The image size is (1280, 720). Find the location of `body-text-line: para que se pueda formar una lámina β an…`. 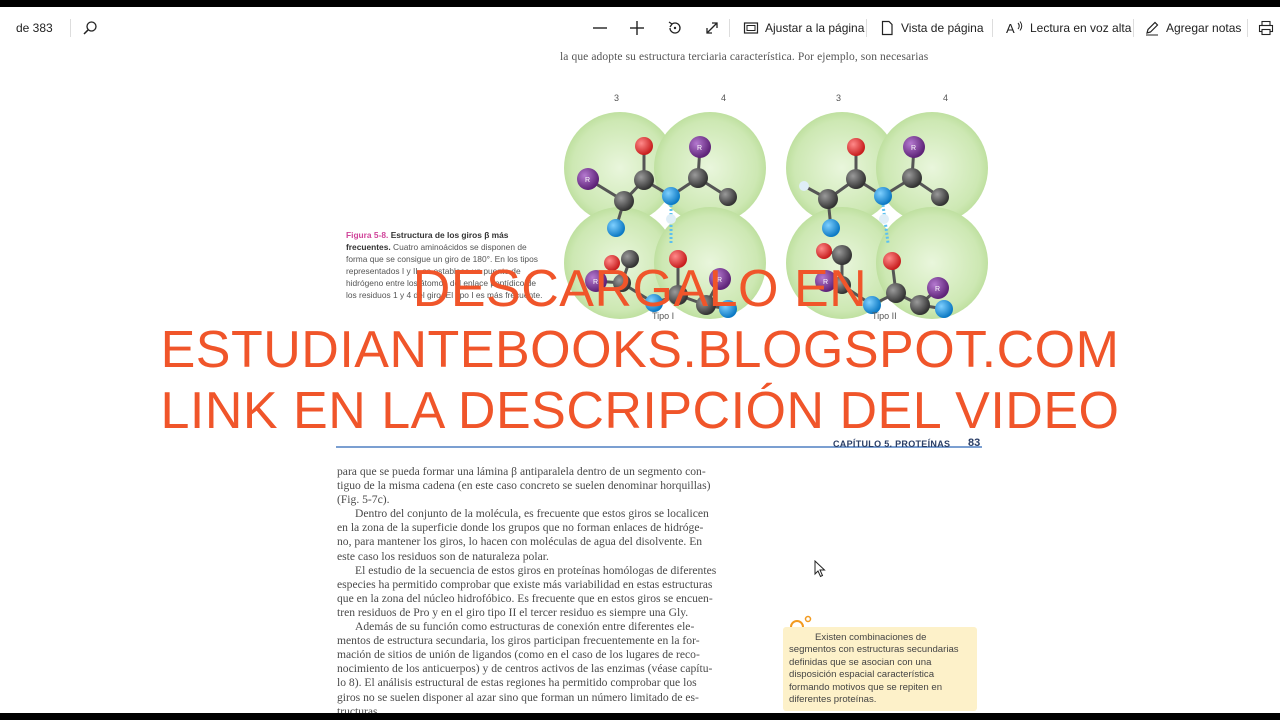

body-text-line: para que se pueda formar una lámina β an… is located at coordinates (521, 471).